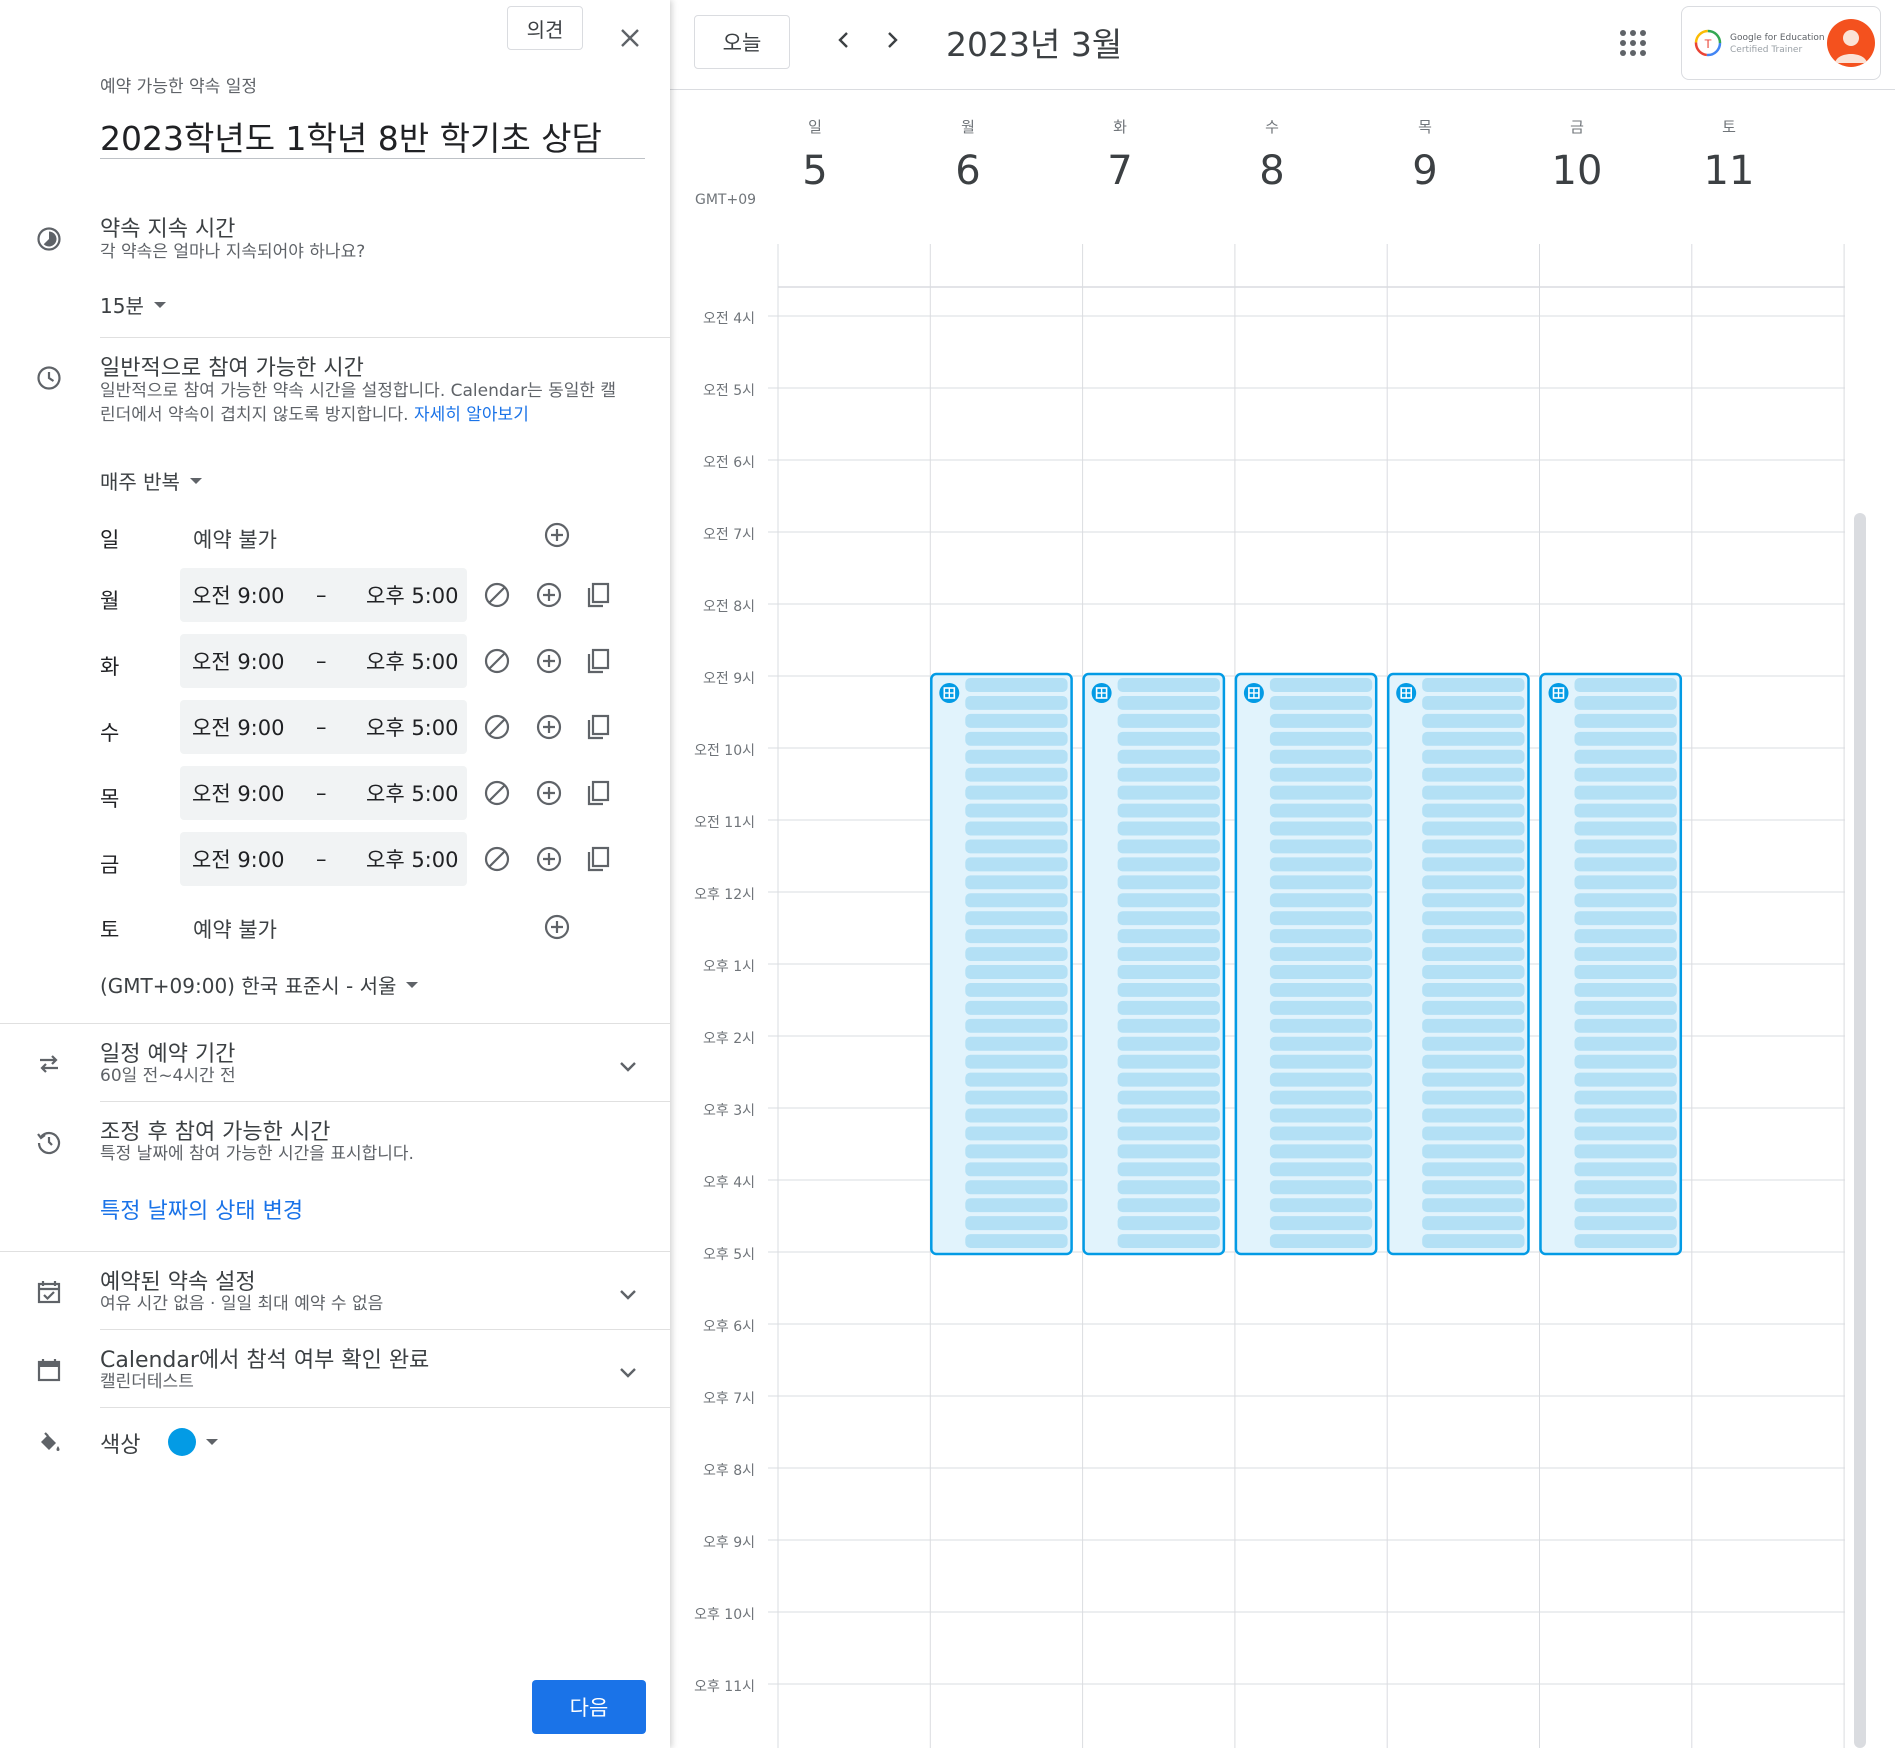 The width and height of the screenshot is (1895, 1748). What do you see at coordinates (412, 859) in the screenshot?
I see `end-time-fri: 오후 5:00` at bounding box center [412, 859].